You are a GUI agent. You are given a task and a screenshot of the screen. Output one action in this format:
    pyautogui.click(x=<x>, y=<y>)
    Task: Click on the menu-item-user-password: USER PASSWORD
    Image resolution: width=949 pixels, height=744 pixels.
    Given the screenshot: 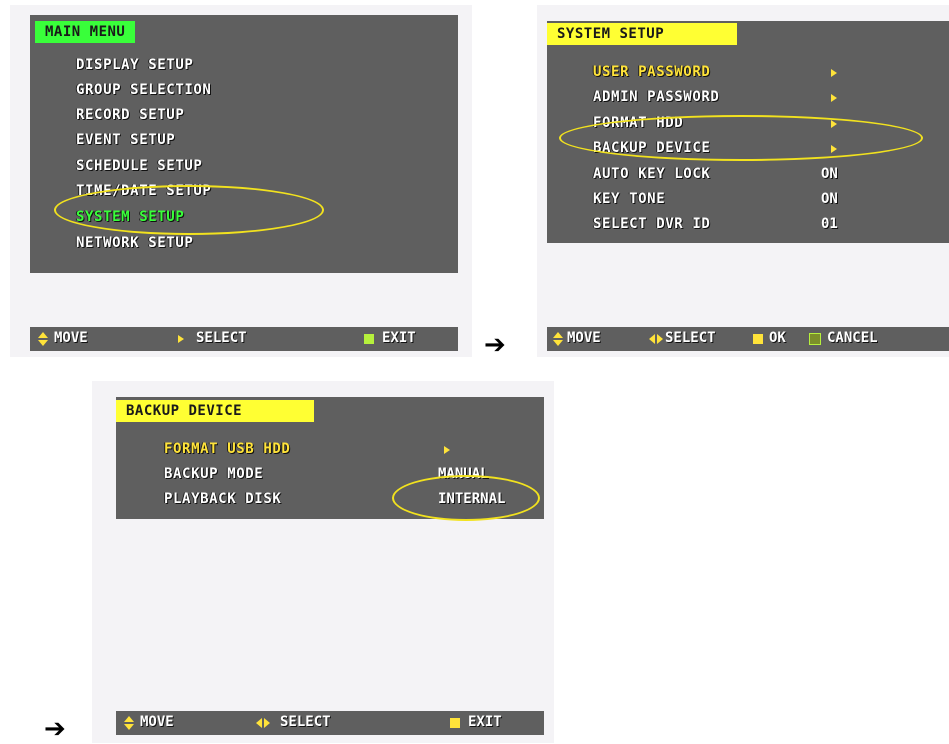 What is the action you would take?
    pyautogui.click(x=651, y=72)
    